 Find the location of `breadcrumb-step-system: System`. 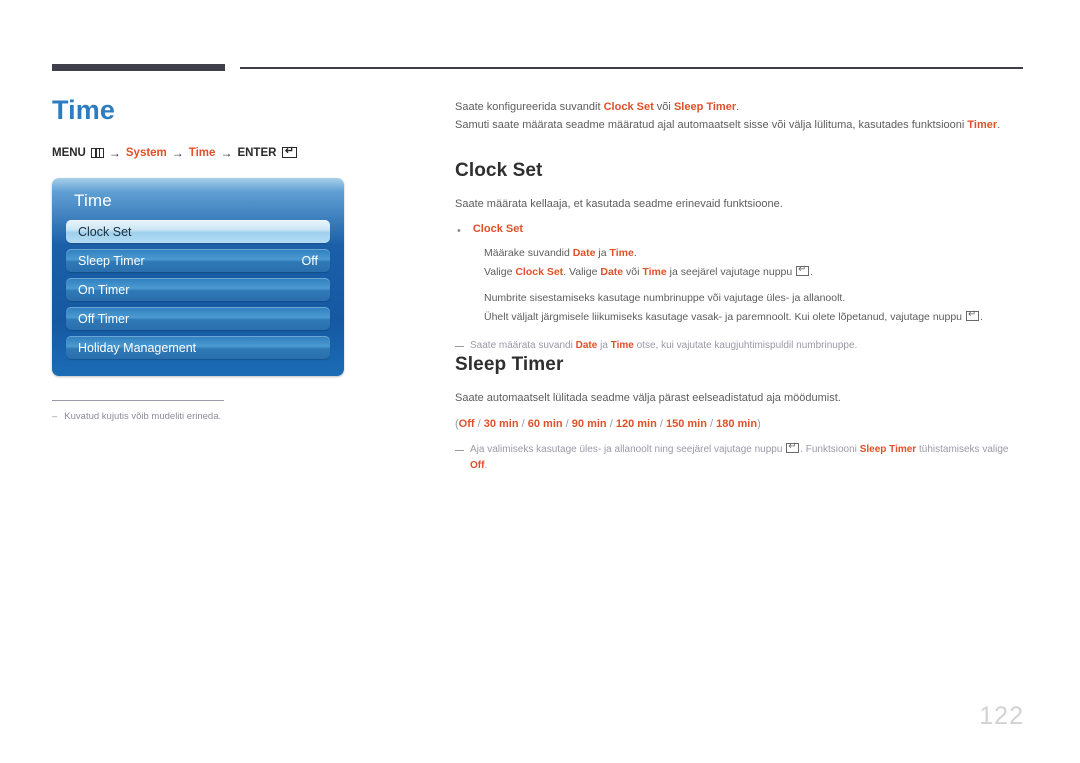

breadcrumb-step-system: System is located at coordinates (146, 152).